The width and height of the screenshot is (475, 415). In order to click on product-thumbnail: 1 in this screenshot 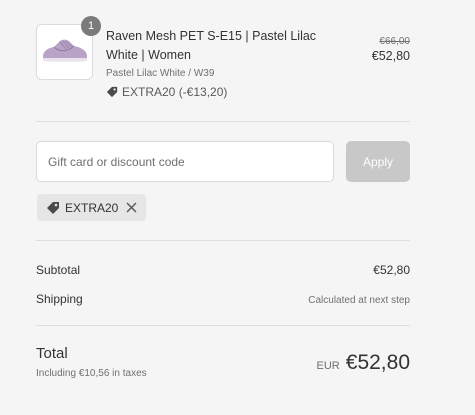, I will do `click(68, 48)`.